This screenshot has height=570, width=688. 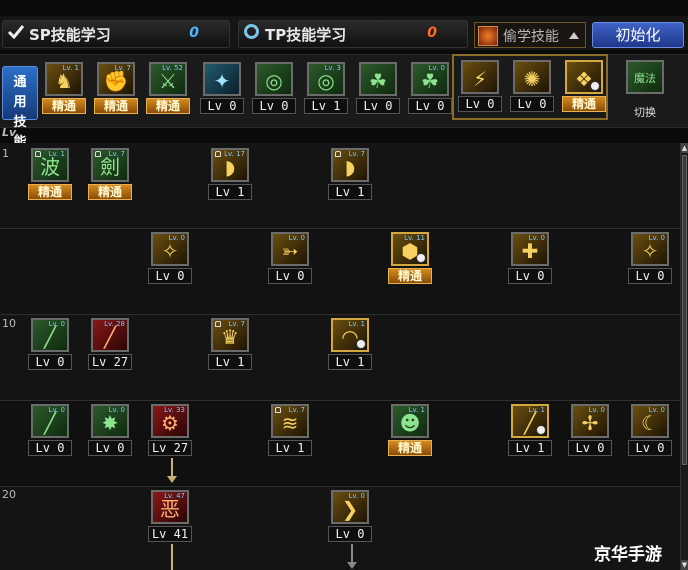 I want to click on skill-icon: Lv. 33 ⚙, so click(x=170, y=421).